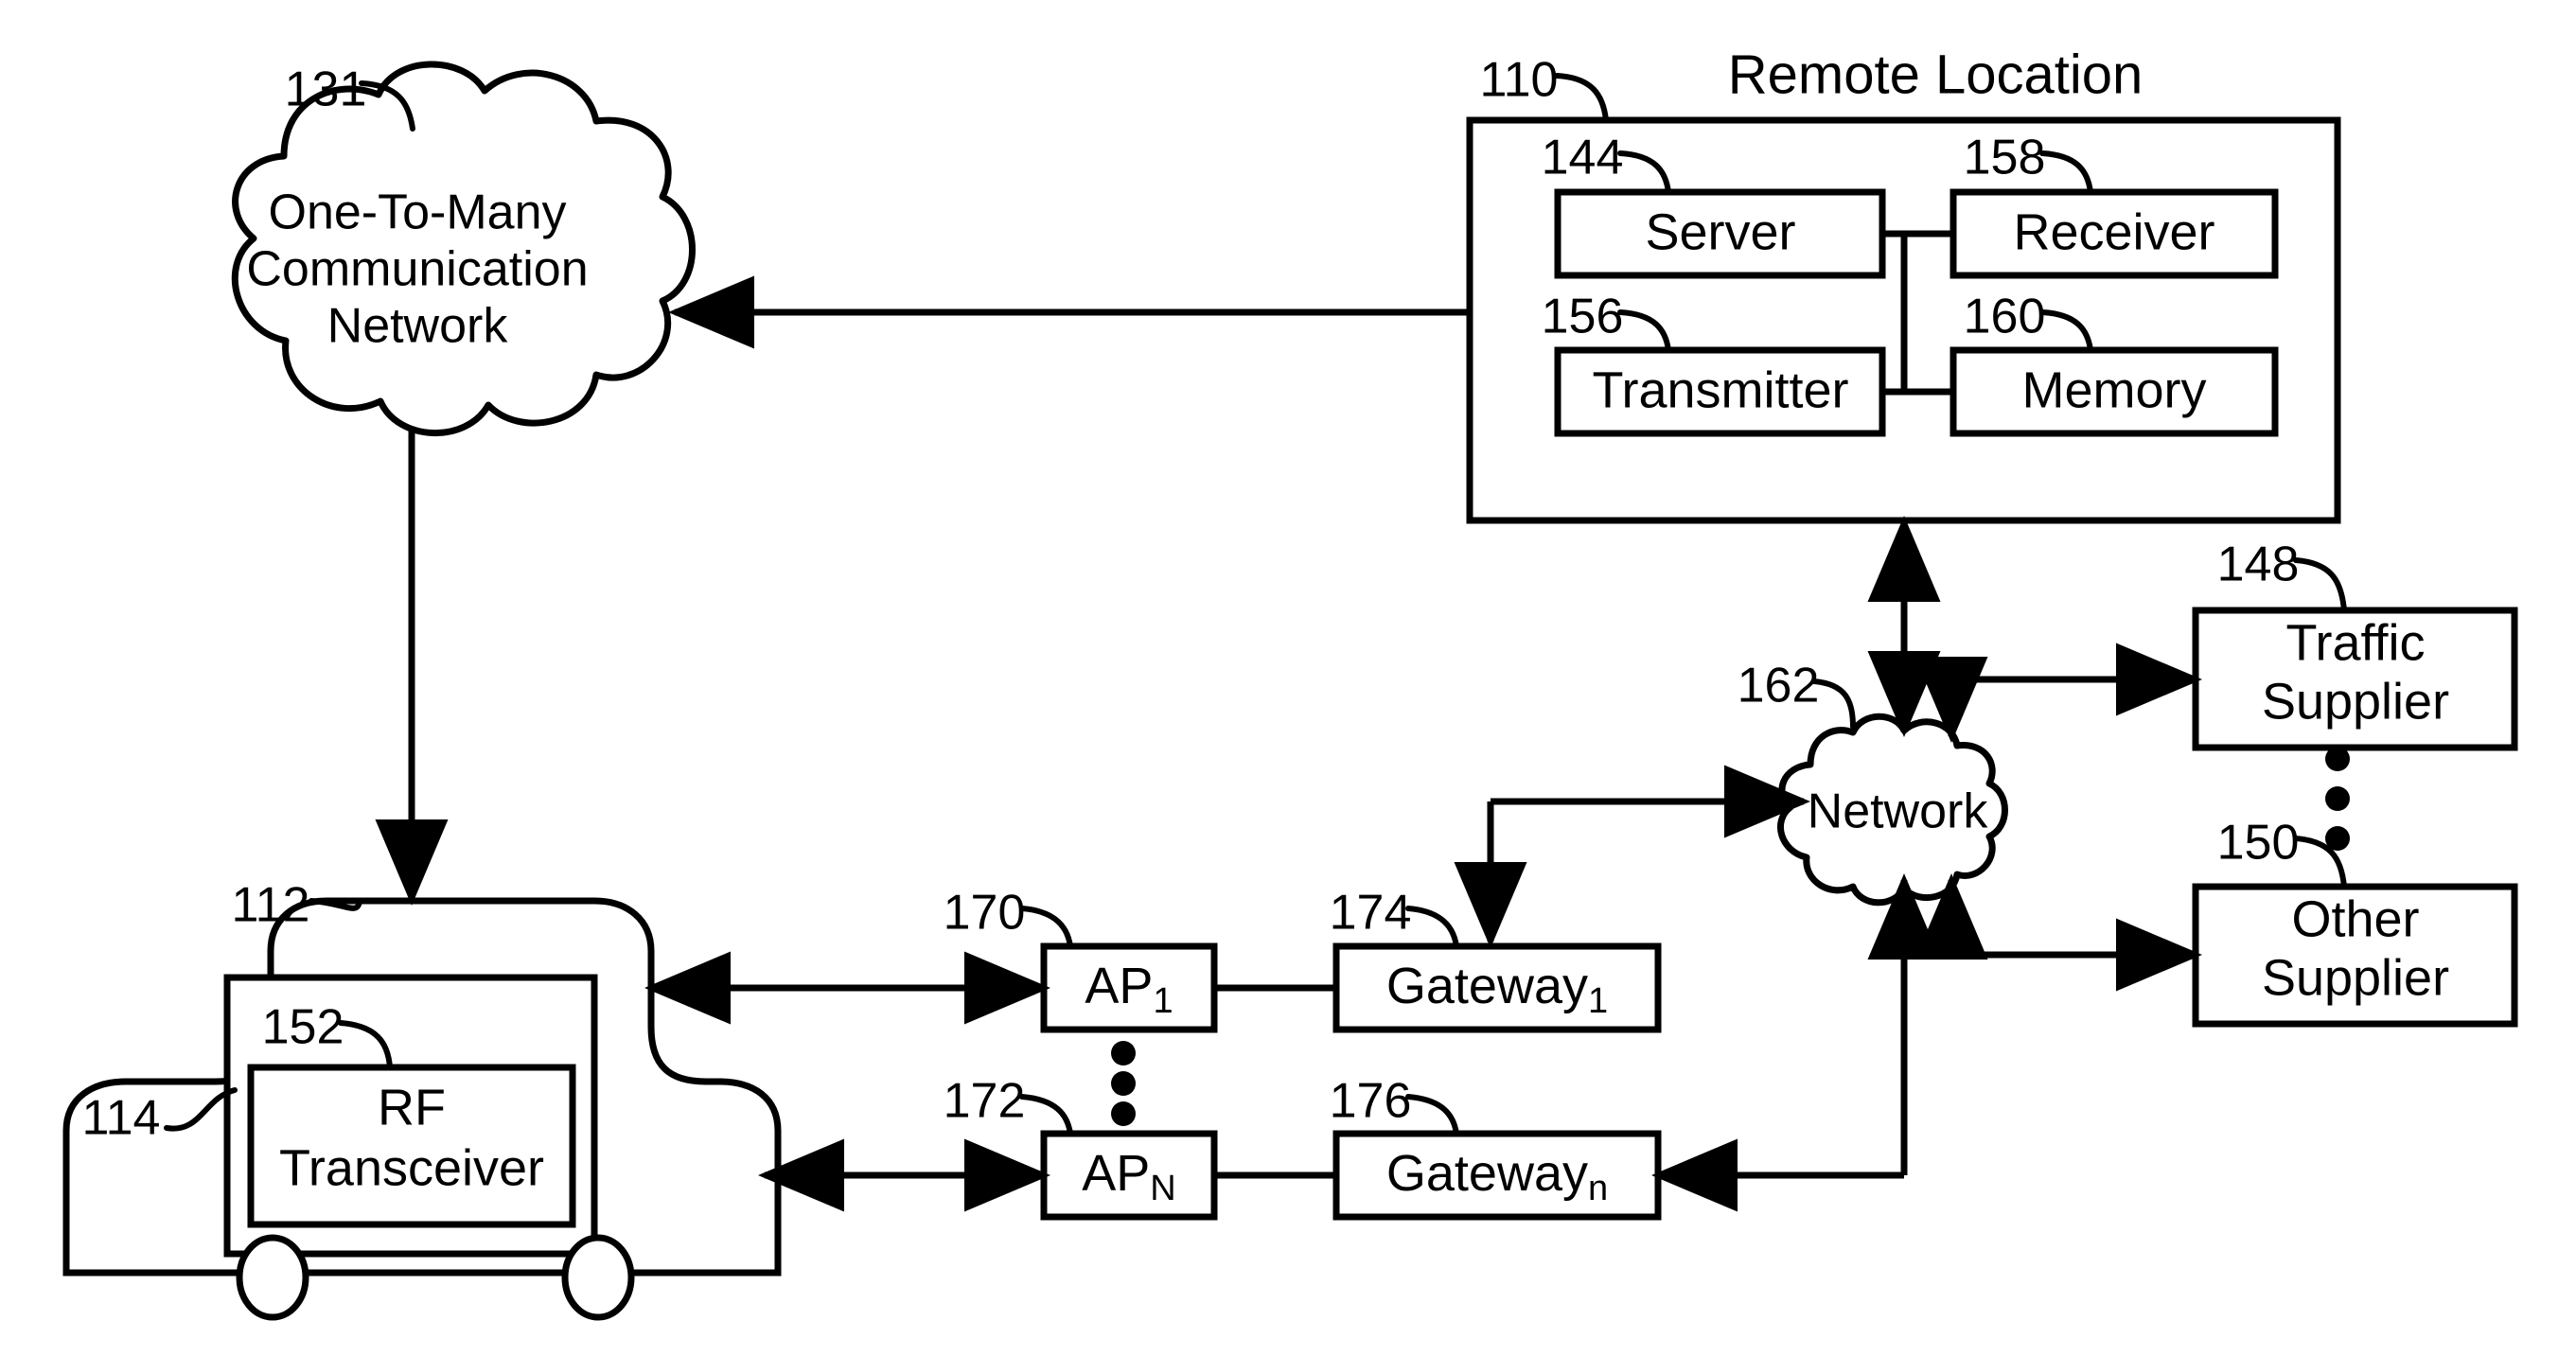  Describe the element at coordinates (1432, 1115) in the screenshot. I see `ref-176-leader` at that location.